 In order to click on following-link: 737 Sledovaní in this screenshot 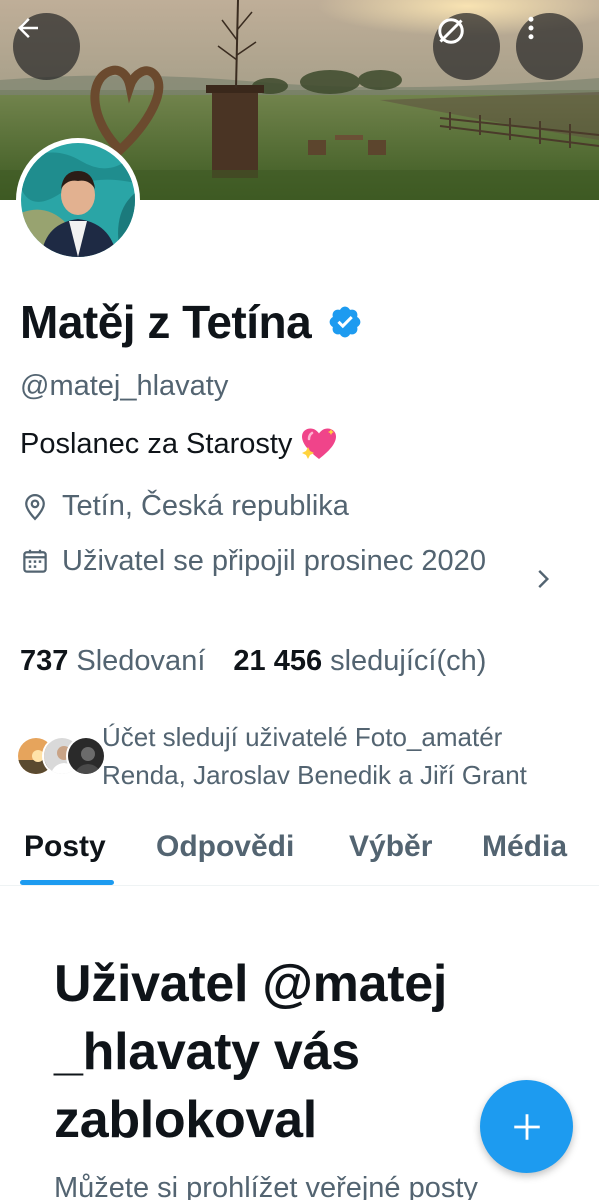, I will do `click(112, 661)`.